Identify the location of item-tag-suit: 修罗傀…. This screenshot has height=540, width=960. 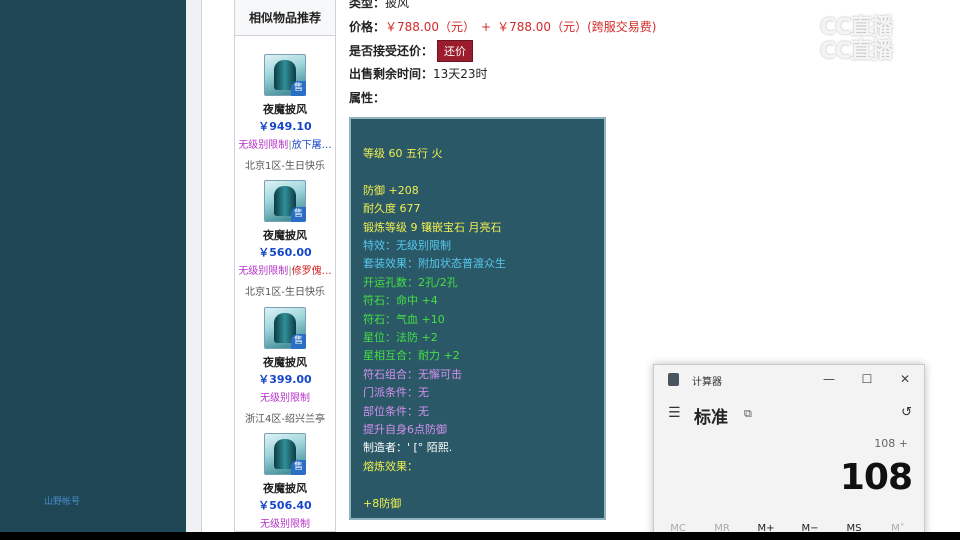
(311, 271).